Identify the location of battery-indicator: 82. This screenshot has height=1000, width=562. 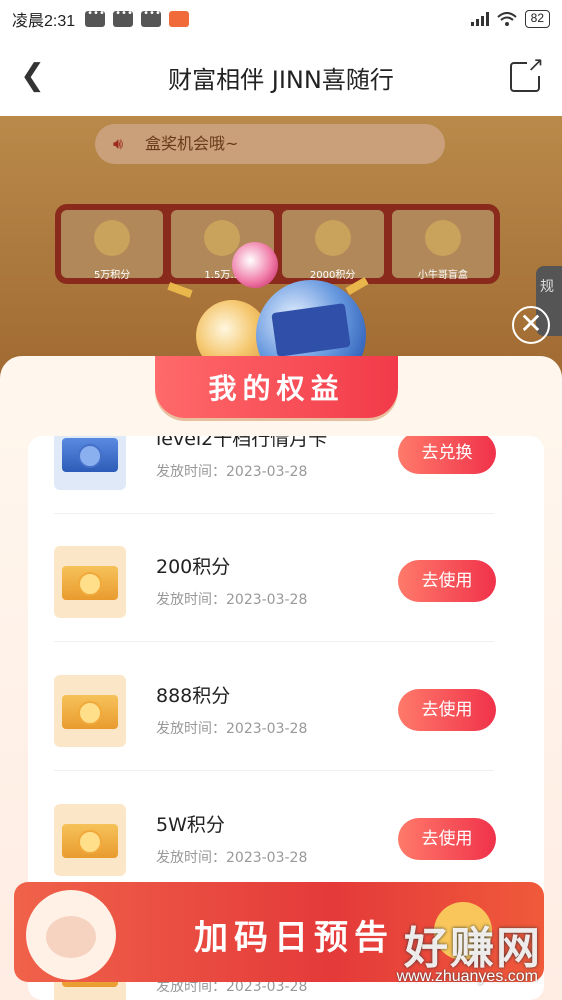
(537, 19).